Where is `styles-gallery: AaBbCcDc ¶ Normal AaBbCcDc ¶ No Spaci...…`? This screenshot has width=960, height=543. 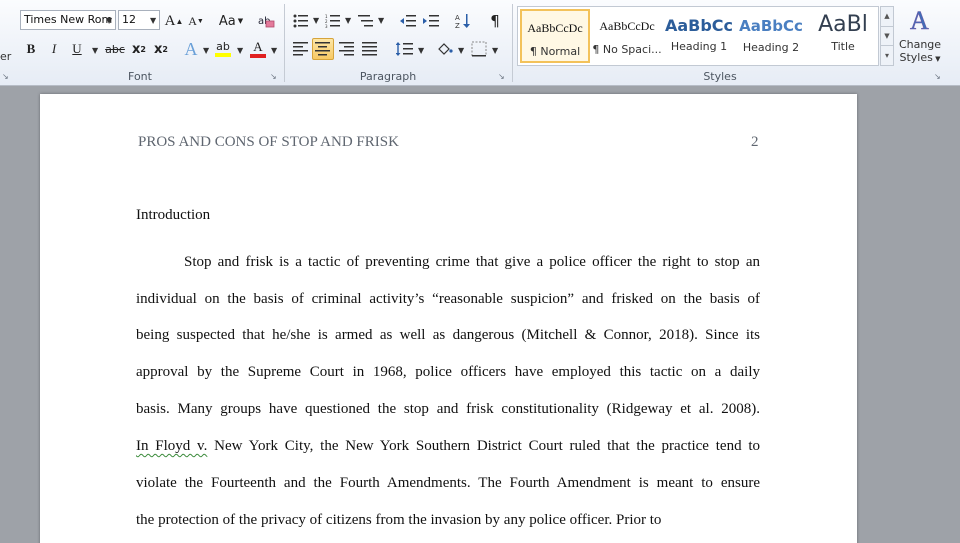 styles-gallery: AaBbCcDc ¶ Normal AaBbCcDc ¶ No Spaci...… is located at coordinates (698, 36).